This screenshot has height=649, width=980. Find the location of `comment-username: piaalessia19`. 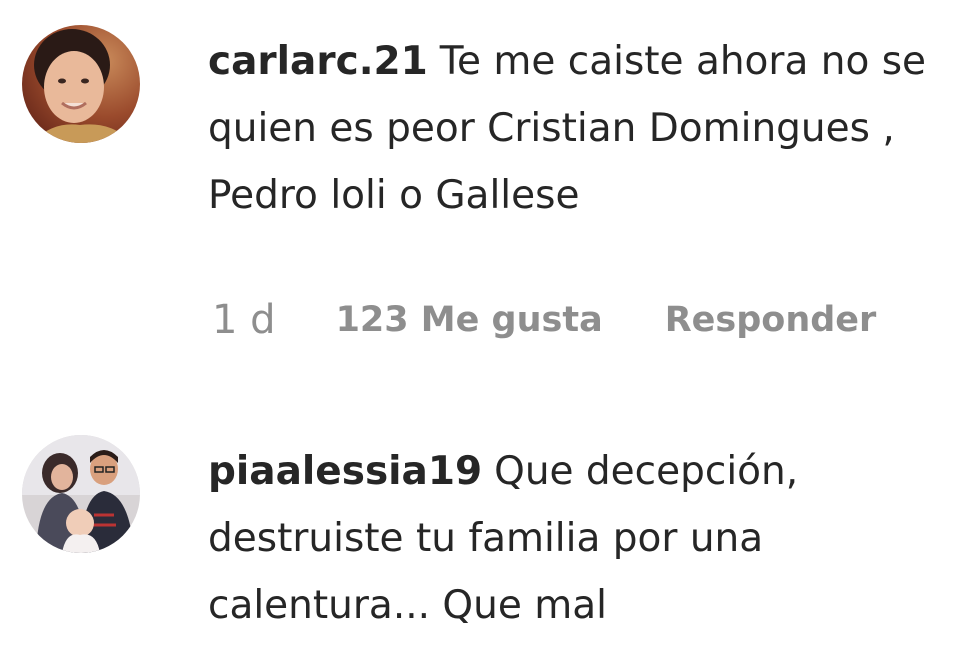

comment-username: piaalessia19 is located at coordinates (345, 471).